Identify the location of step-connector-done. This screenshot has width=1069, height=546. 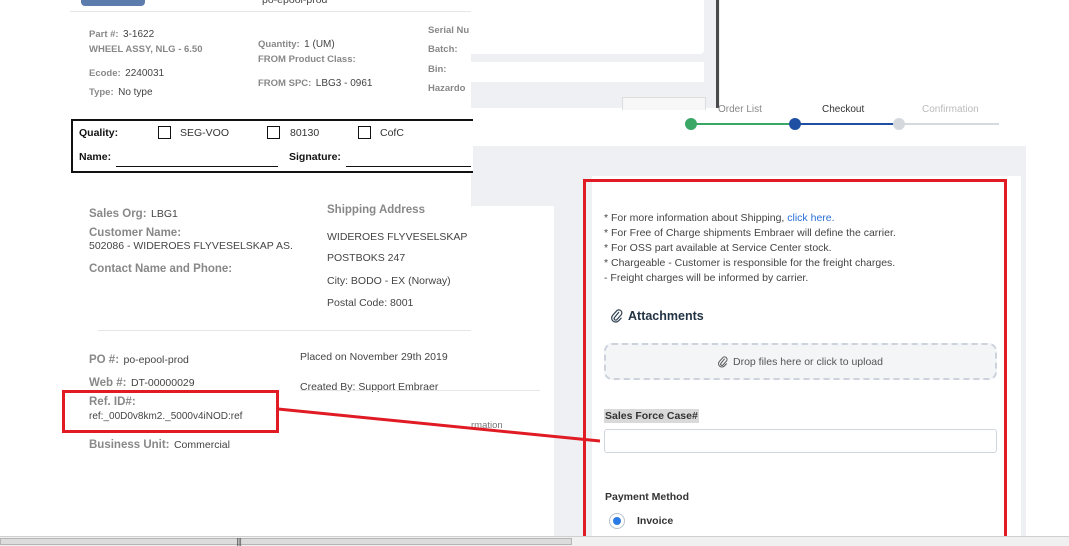
(743, 124).